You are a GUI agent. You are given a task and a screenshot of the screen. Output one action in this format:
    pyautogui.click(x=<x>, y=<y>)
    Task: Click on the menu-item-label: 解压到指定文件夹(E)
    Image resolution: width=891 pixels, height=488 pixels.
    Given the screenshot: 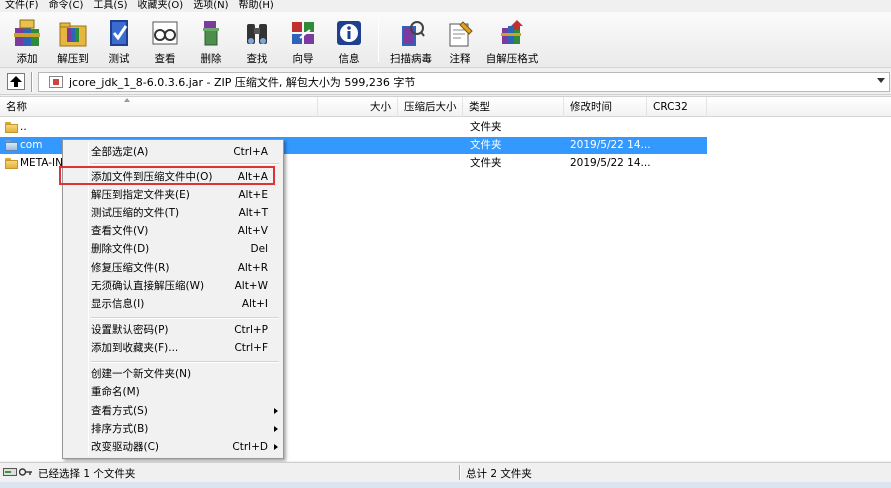 What is the action you would take?
    pyautogui.click(x=140, y=195)
    